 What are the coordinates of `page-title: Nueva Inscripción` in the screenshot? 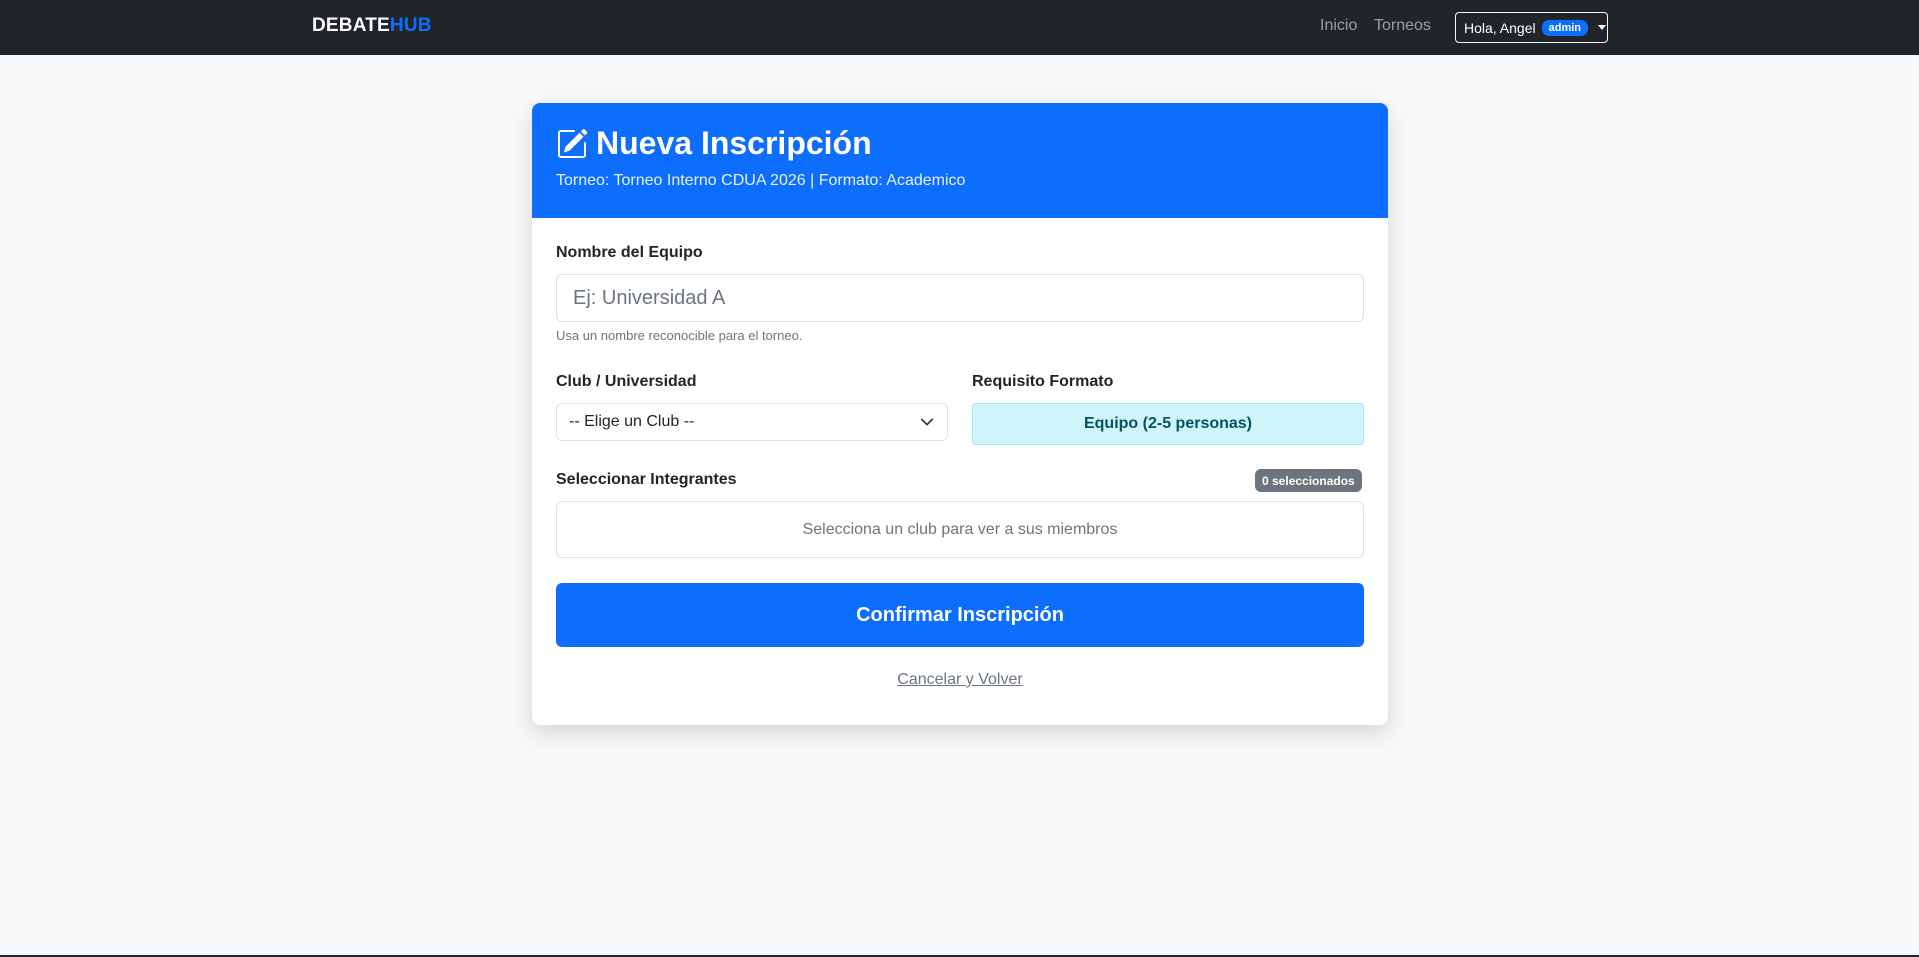 It's located at (714, 143).